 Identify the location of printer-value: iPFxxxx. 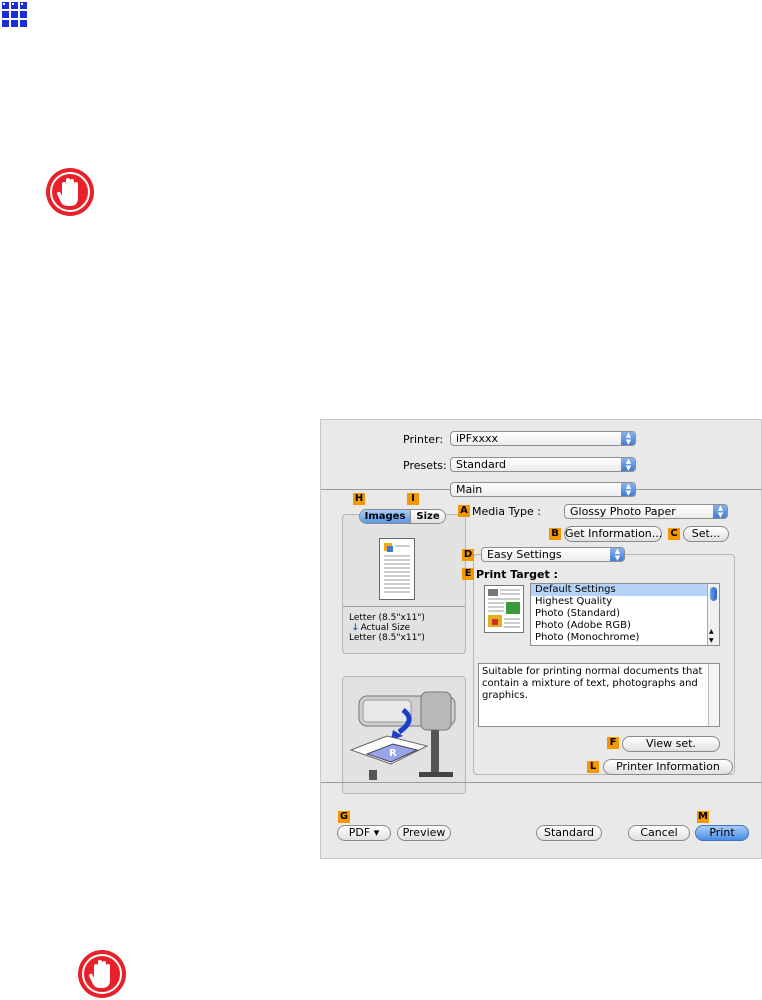
(477, 438).